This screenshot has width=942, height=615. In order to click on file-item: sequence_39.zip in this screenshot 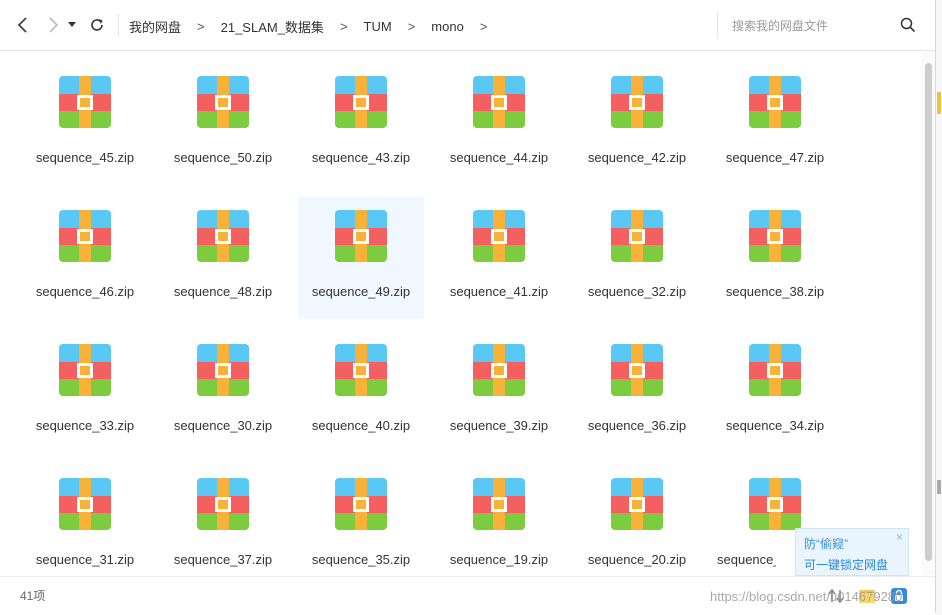, I will do `click(499, 392)`.